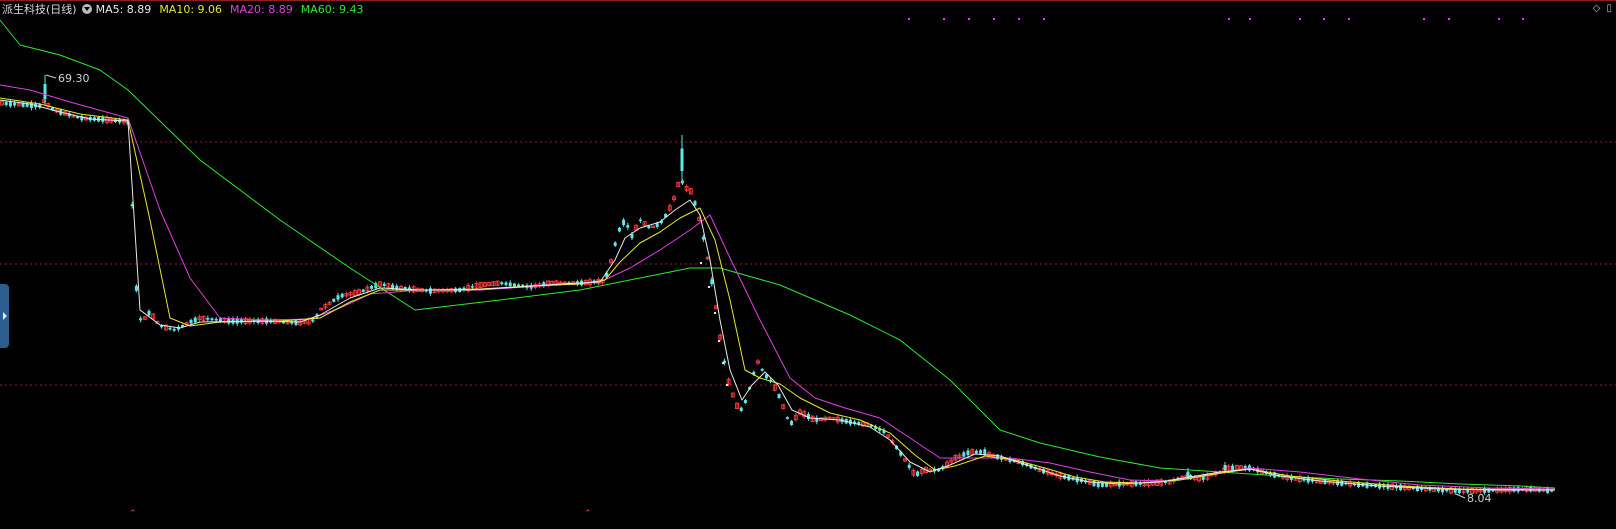 This screenshot has height=529, width=1616. Describe the element at coordinates (74, 78) in the screenshot. I see `high-price-label: 69.30` at that location.